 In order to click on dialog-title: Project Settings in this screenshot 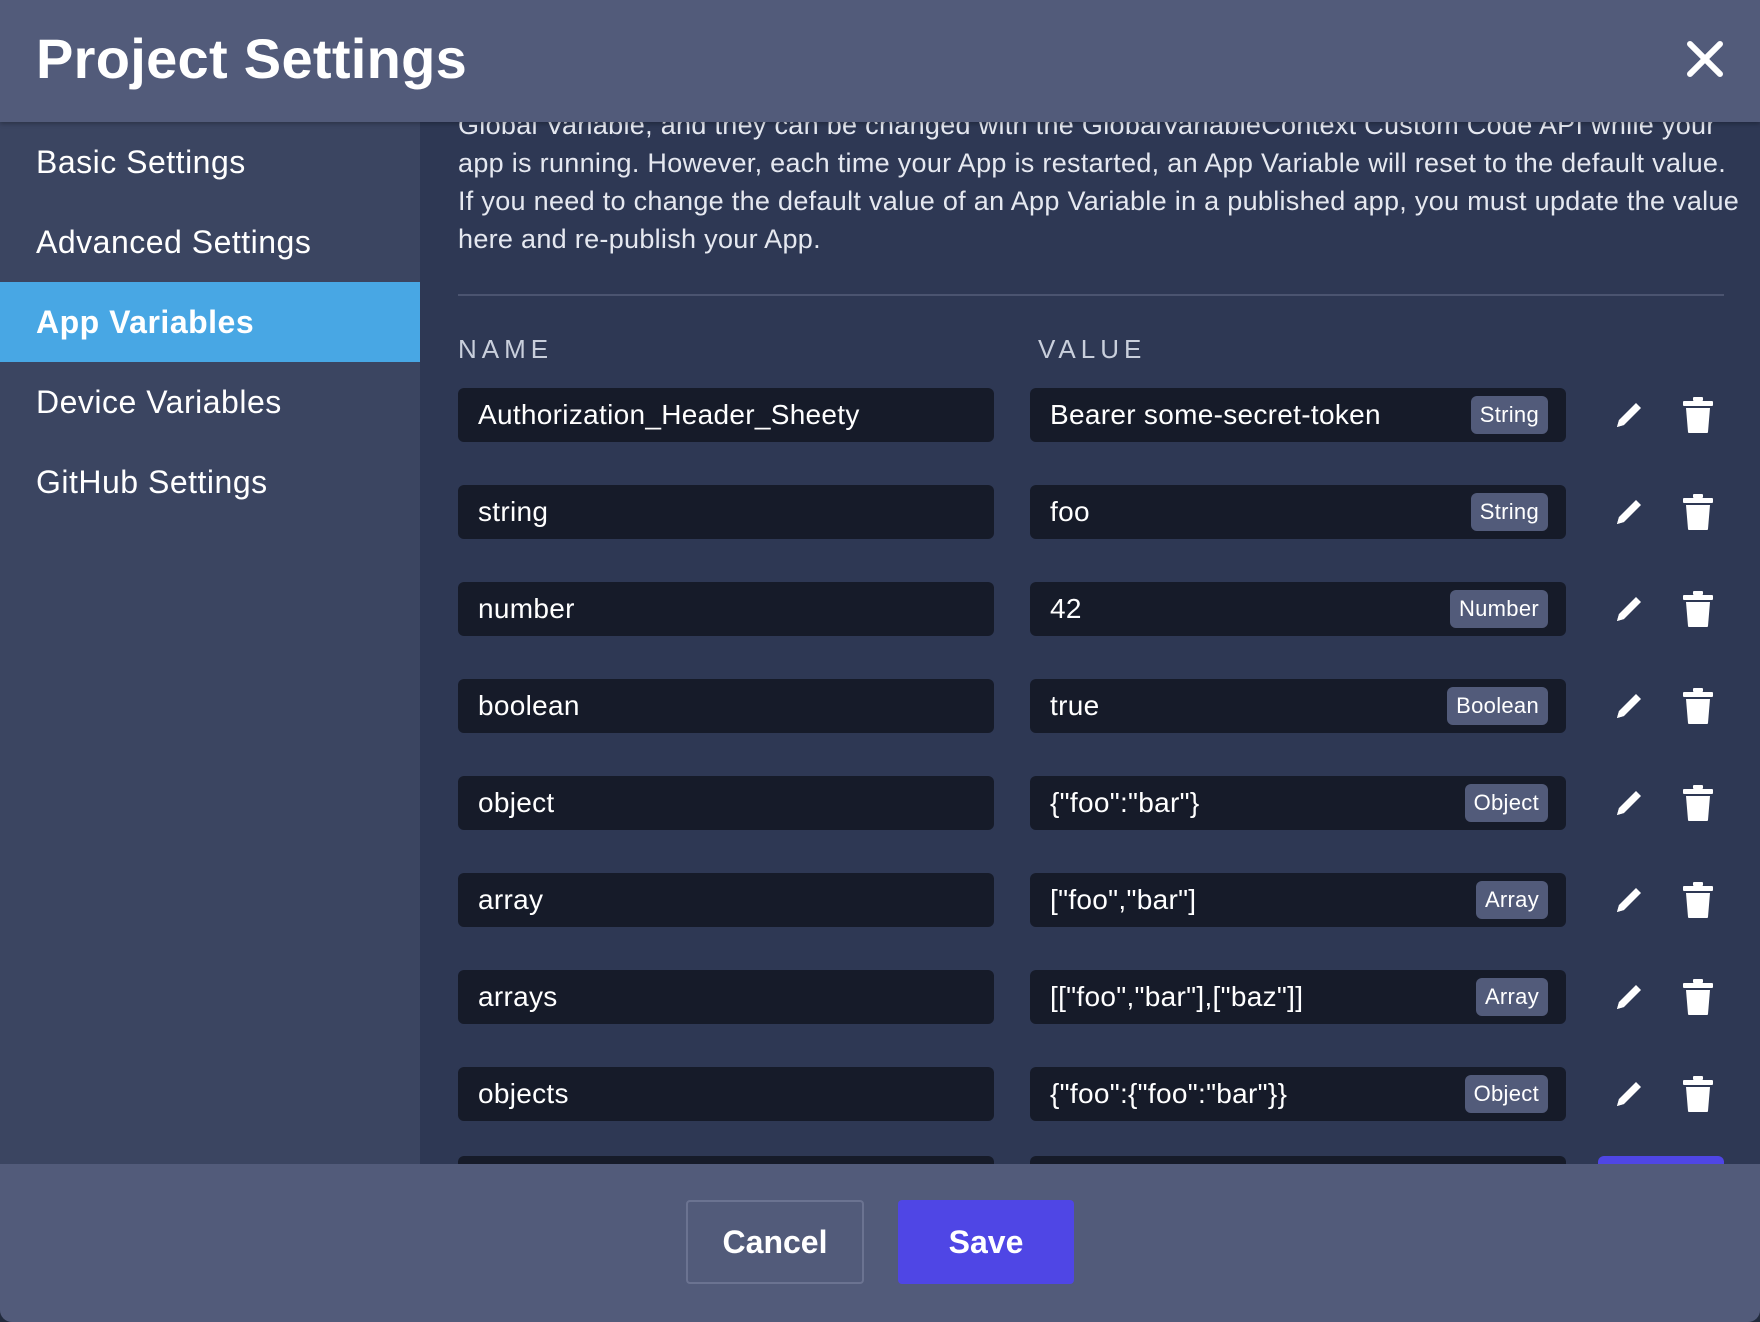, I will do `click(252, 58)`.